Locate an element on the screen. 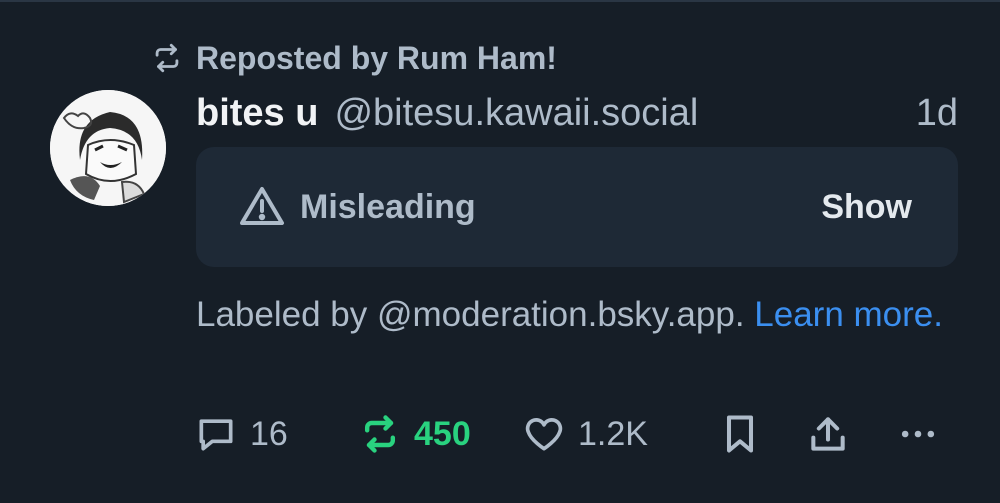 The width and height of the screenshot is (1000, 503). author-handle: @bitesu.kawaii.social is located at coordinates (516, 113).